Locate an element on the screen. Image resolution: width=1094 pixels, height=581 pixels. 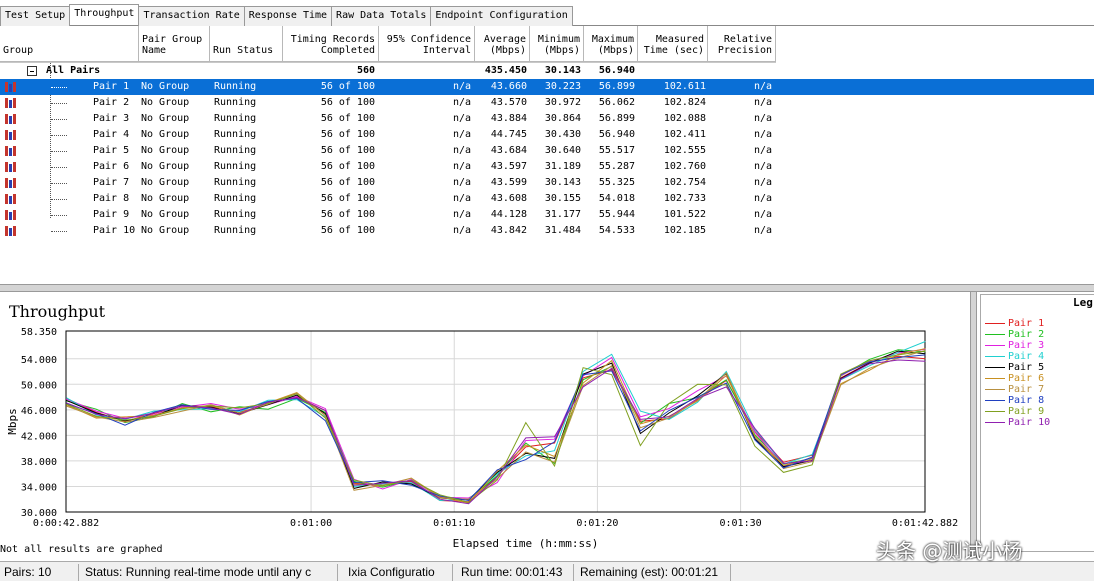
column-header-group: Group is located at coordinates (69, 44).